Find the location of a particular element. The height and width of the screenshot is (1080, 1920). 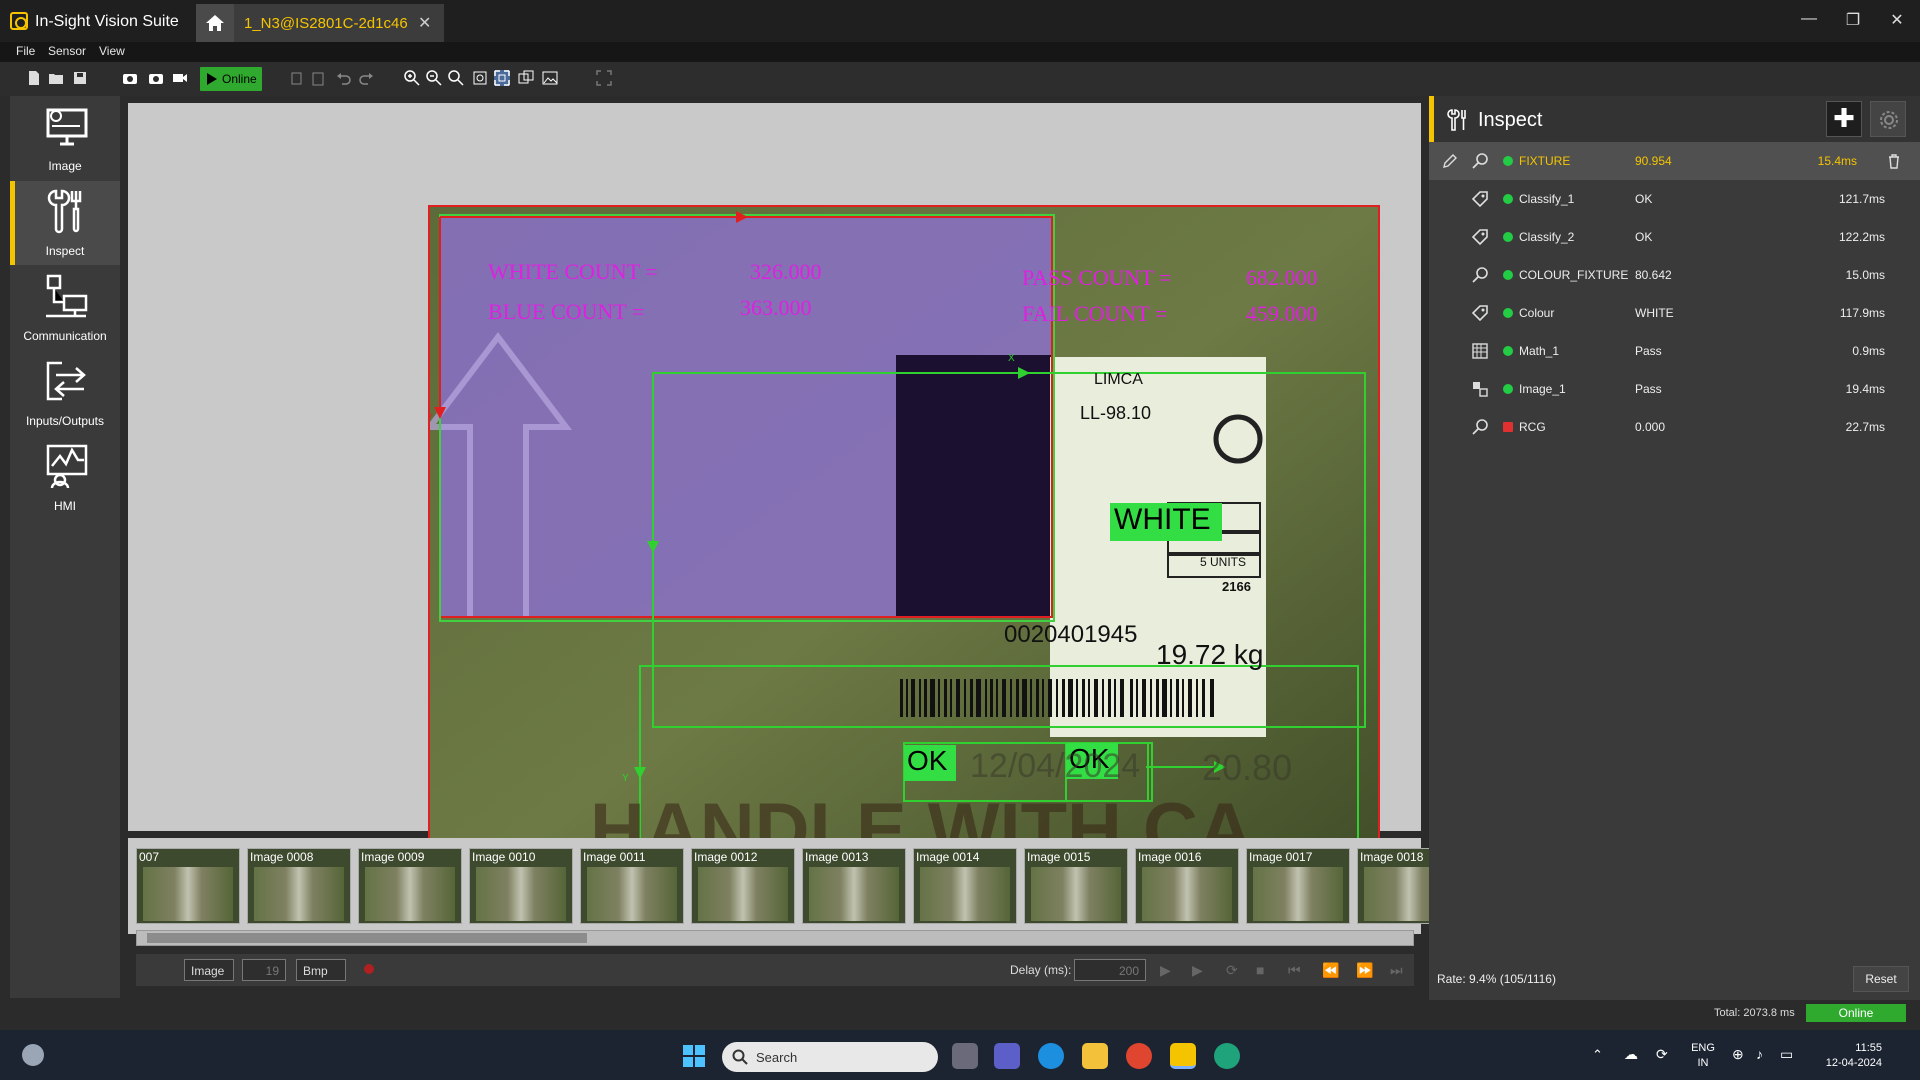

menu-file: File is located at coordinates (25, 51).